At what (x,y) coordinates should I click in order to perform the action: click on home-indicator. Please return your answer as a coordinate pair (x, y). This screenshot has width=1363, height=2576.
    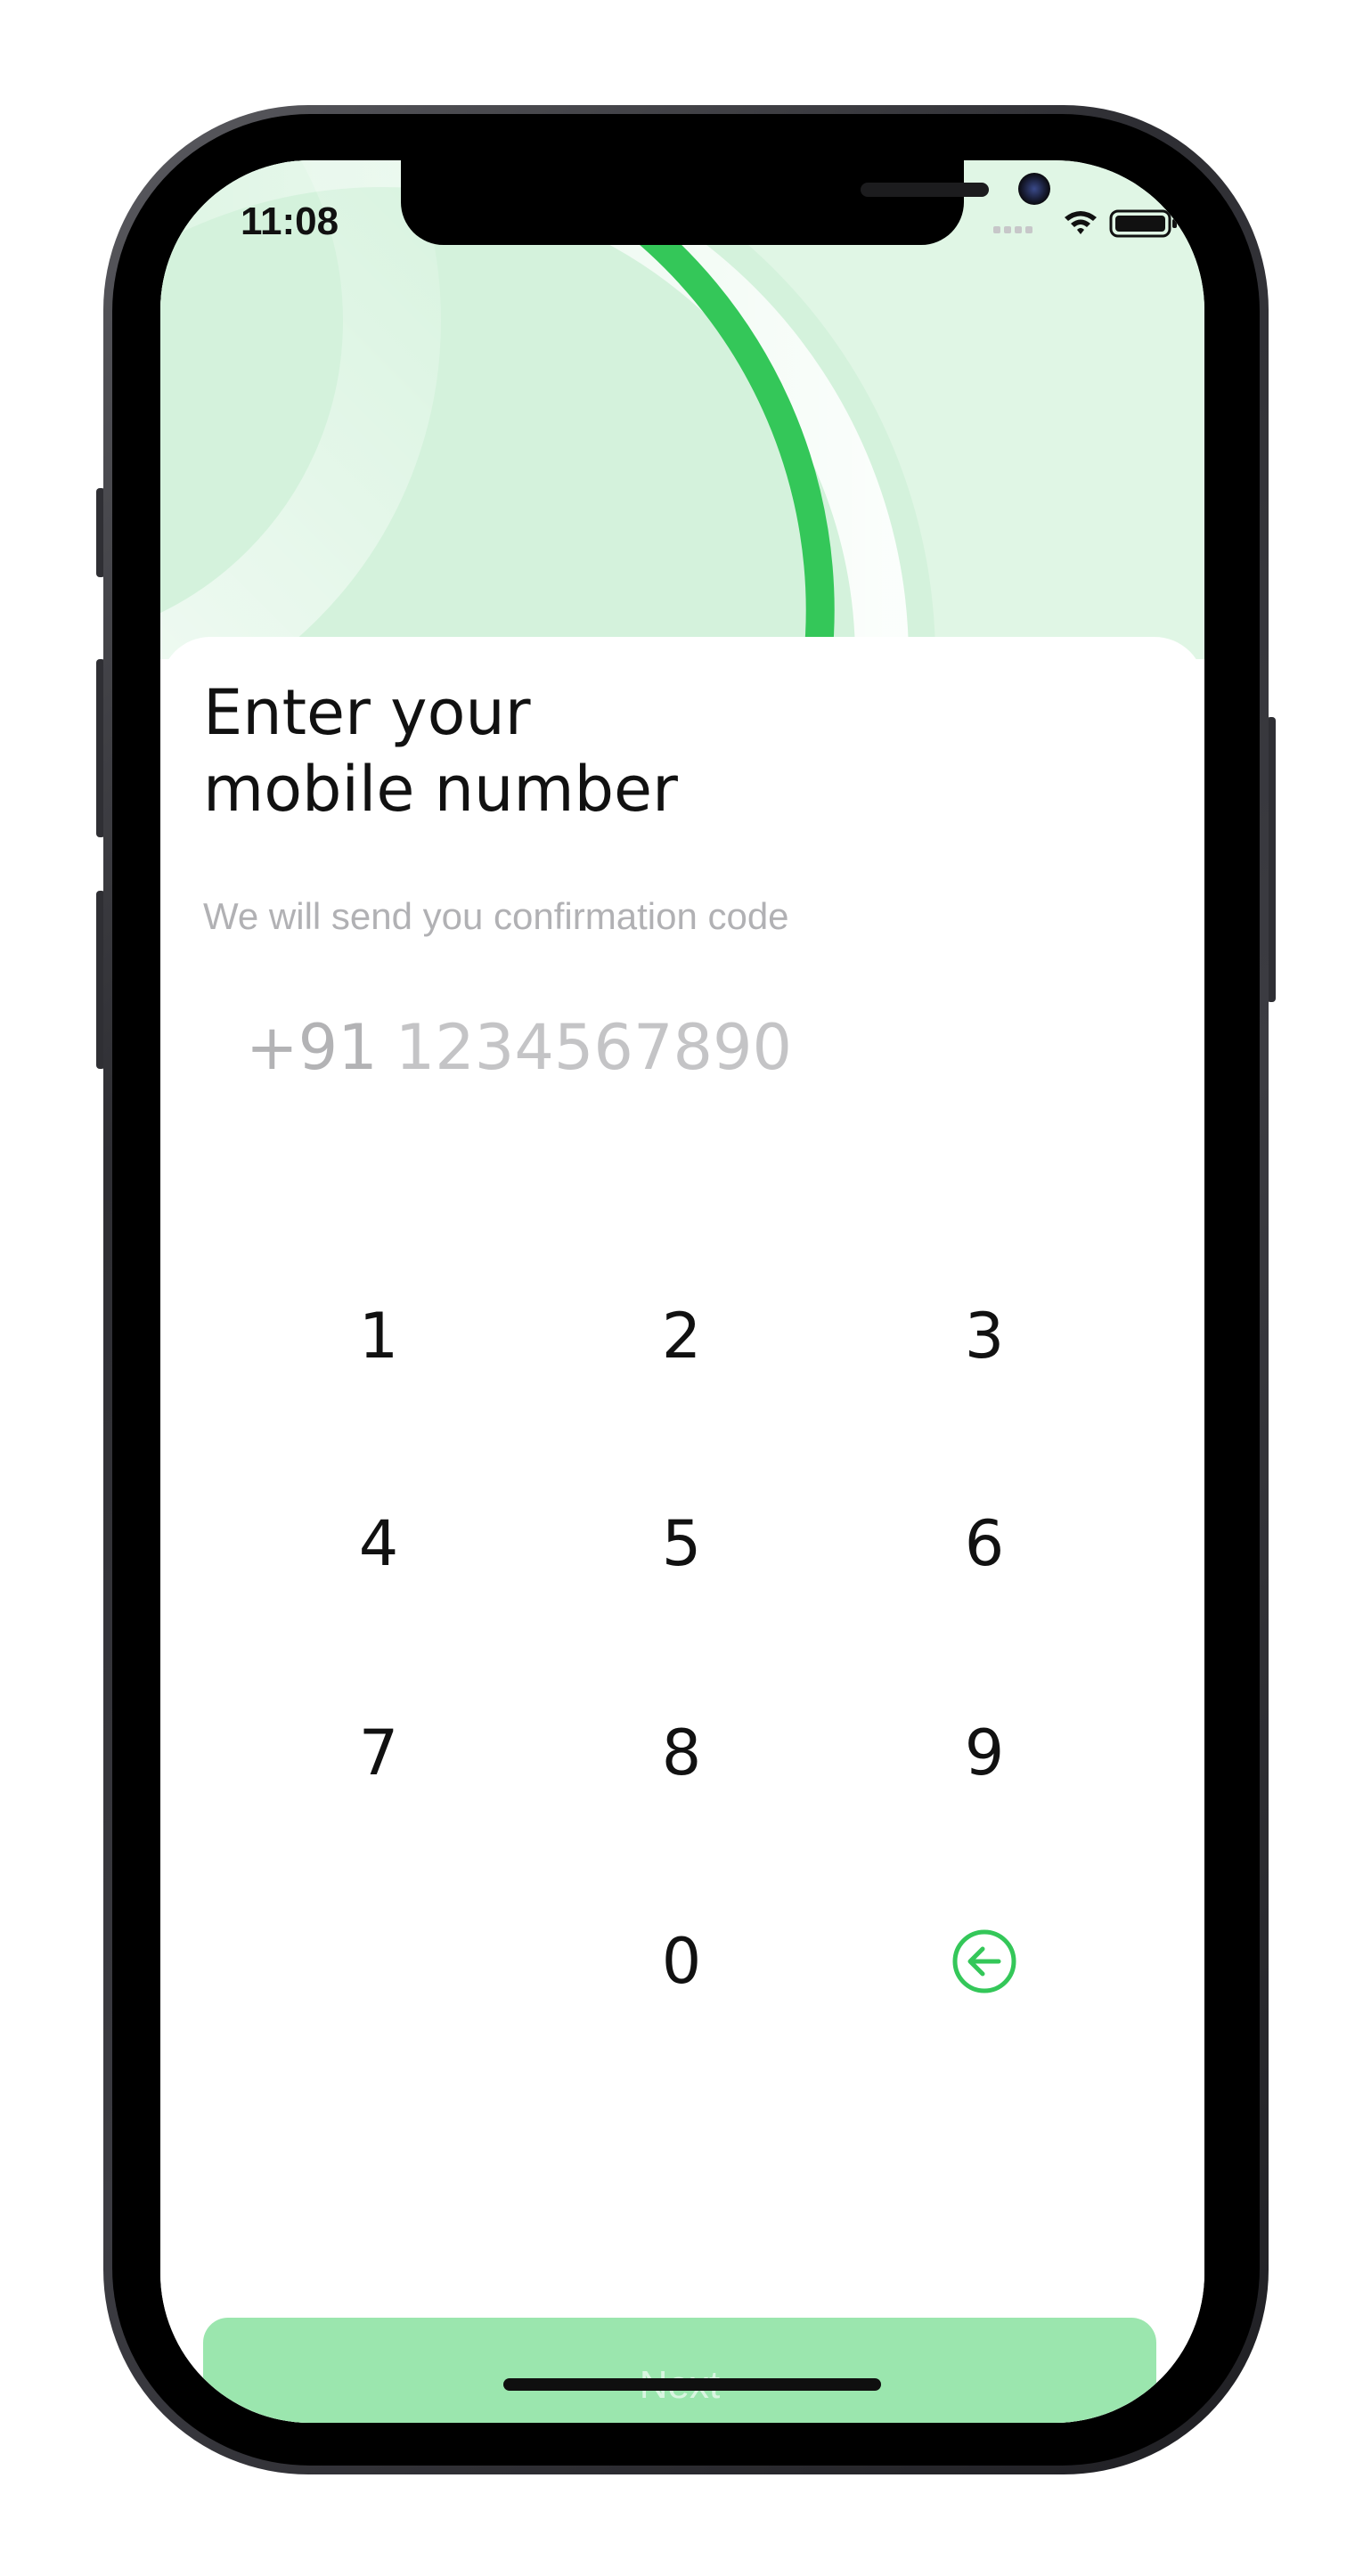
    Looking at the image, I should click on (692, 2384).